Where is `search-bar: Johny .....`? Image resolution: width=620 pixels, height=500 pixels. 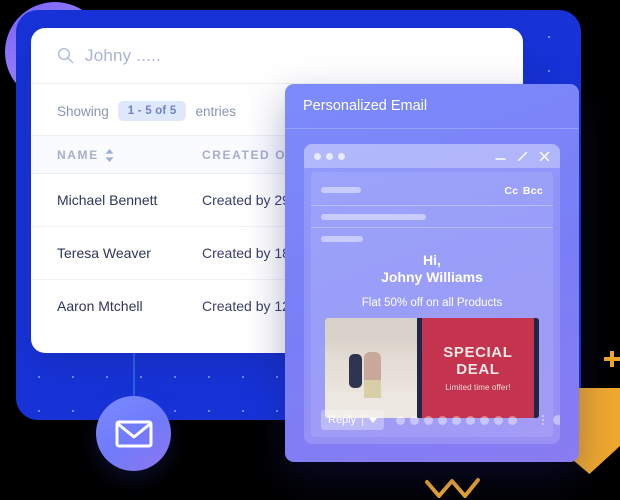 search-bar: Johny ..... is located at coordinates (277, 56).